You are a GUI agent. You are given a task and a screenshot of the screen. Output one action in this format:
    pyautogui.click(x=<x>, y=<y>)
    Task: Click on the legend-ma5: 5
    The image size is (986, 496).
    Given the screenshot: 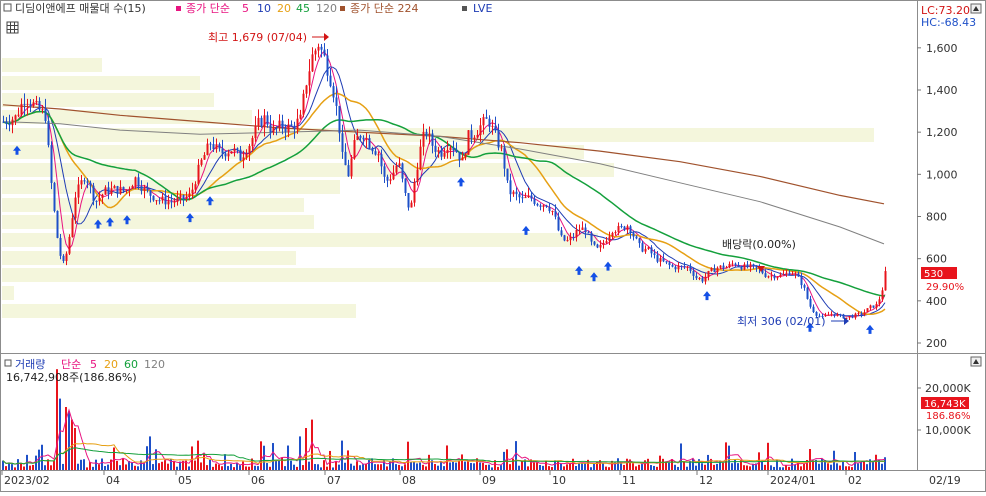 What is the action you would take?
    pyautogui.click(x=245, y=8)
    